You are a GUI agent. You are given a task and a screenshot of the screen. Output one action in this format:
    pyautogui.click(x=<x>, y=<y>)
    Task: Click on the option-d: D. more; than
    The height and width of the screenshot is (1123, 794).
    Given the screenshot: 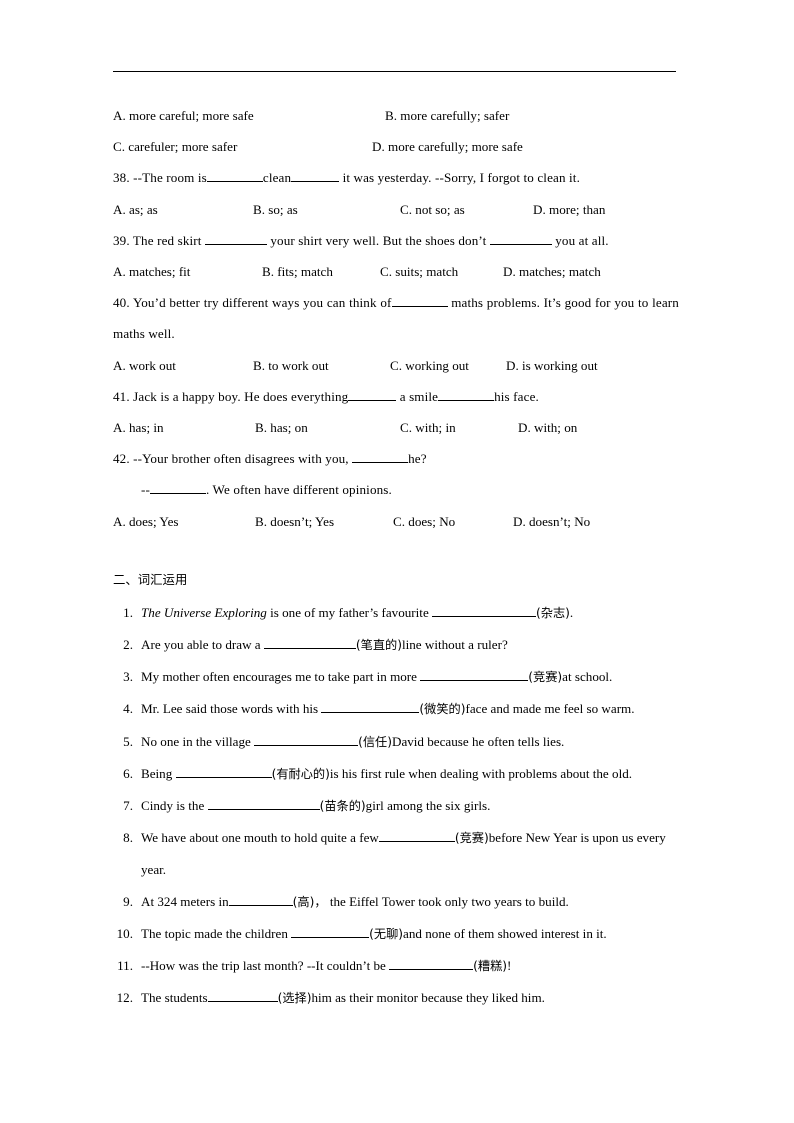 What is the action you would take?
    pyautogui.click(x=569, y=209)
    